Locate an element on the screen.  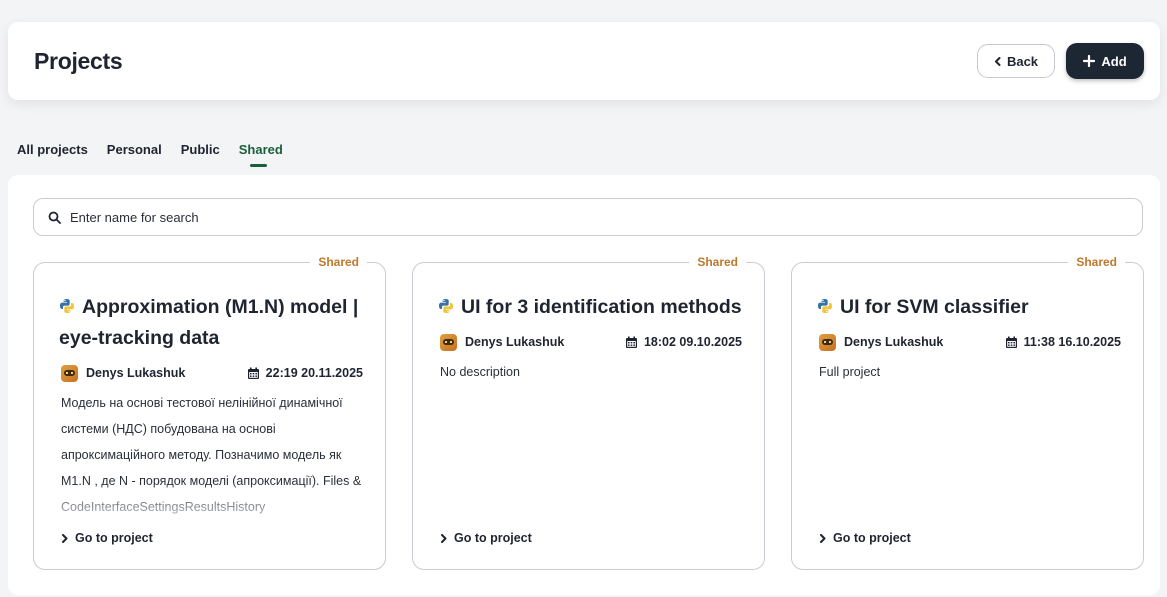
search-box is located at coordinates (588, 217).